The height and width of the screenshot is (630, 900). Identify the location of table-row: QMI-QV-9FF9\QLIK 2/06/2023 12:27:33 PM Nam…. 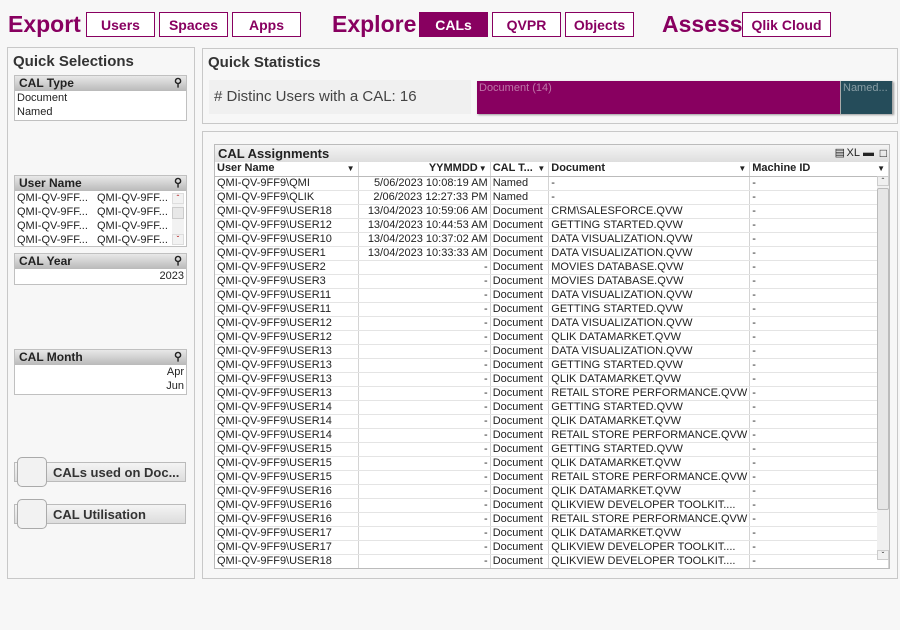
(552, 197).